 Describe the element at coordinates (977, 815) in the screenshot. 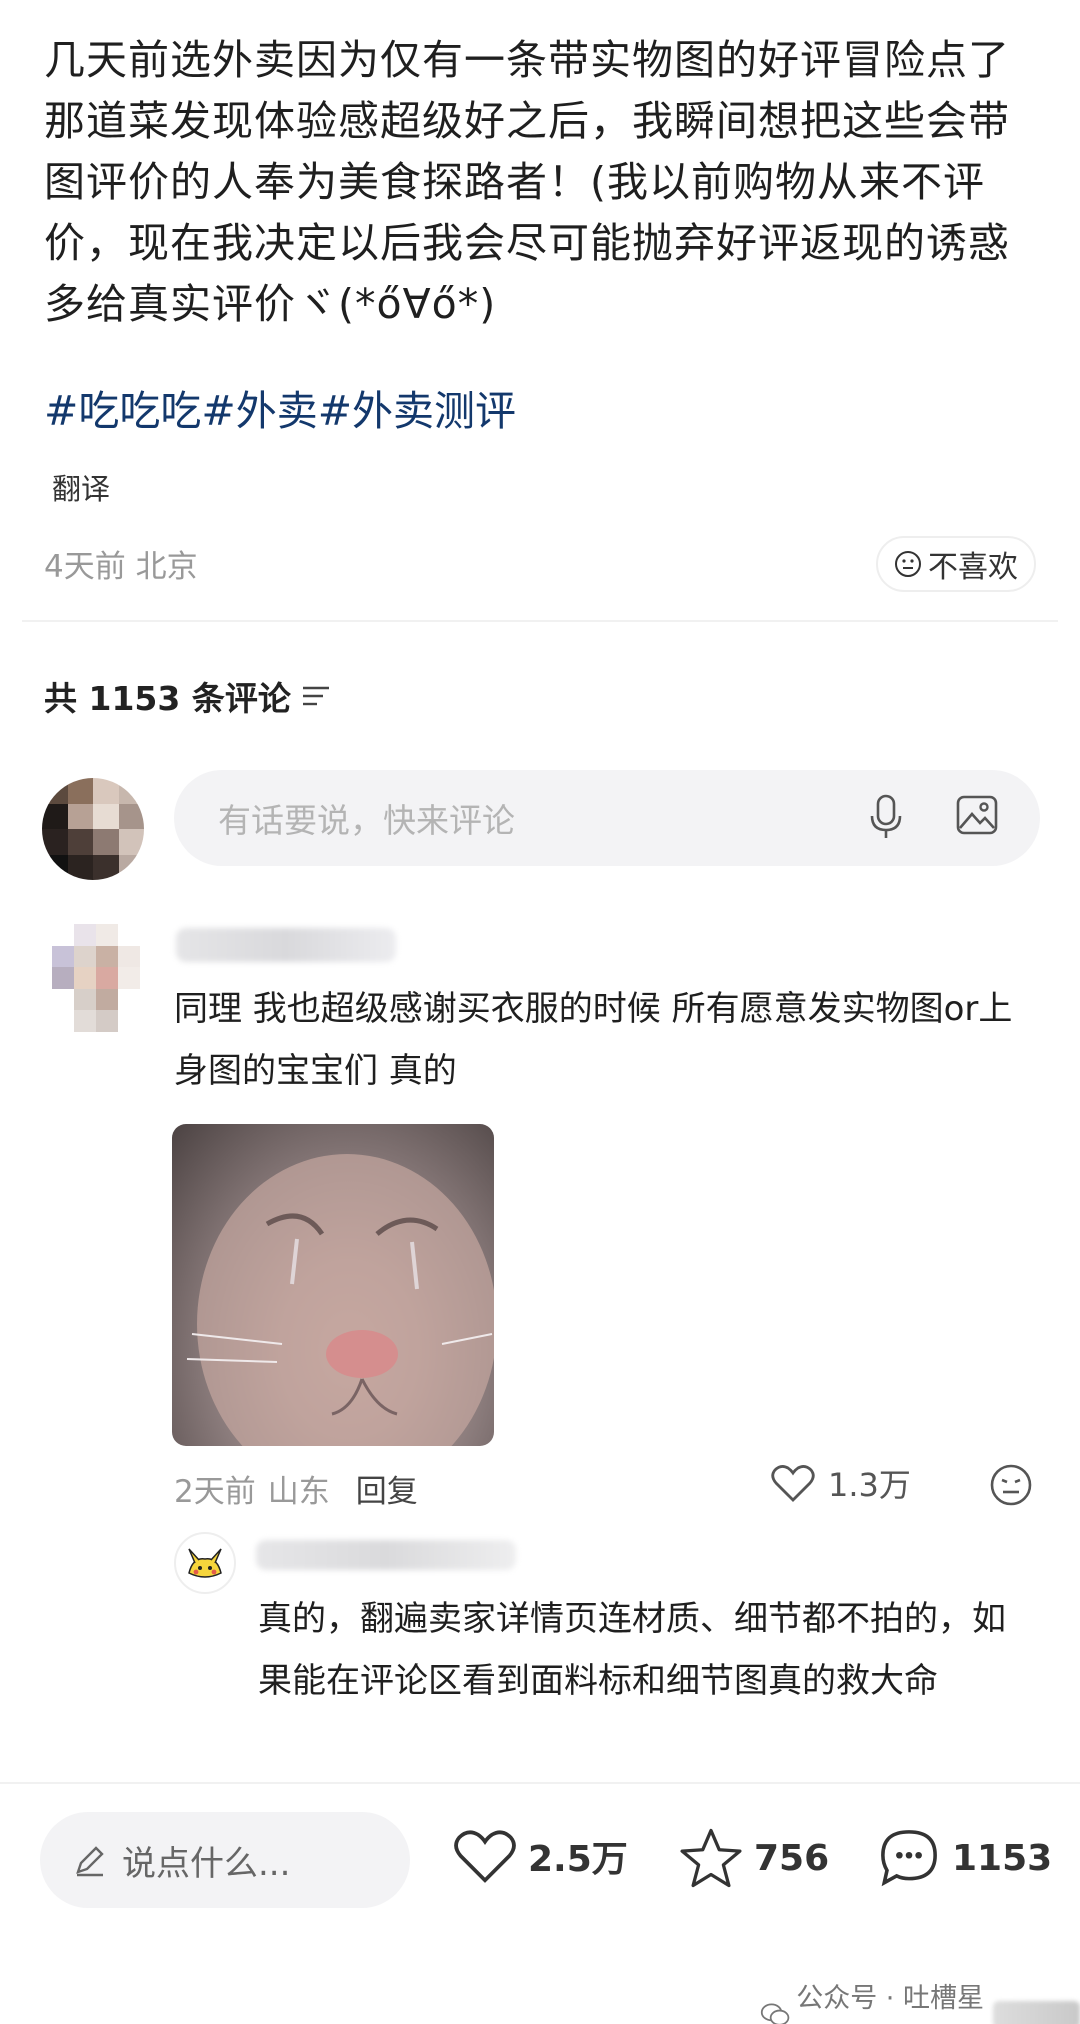

I see `image-picker-icon` at that location.